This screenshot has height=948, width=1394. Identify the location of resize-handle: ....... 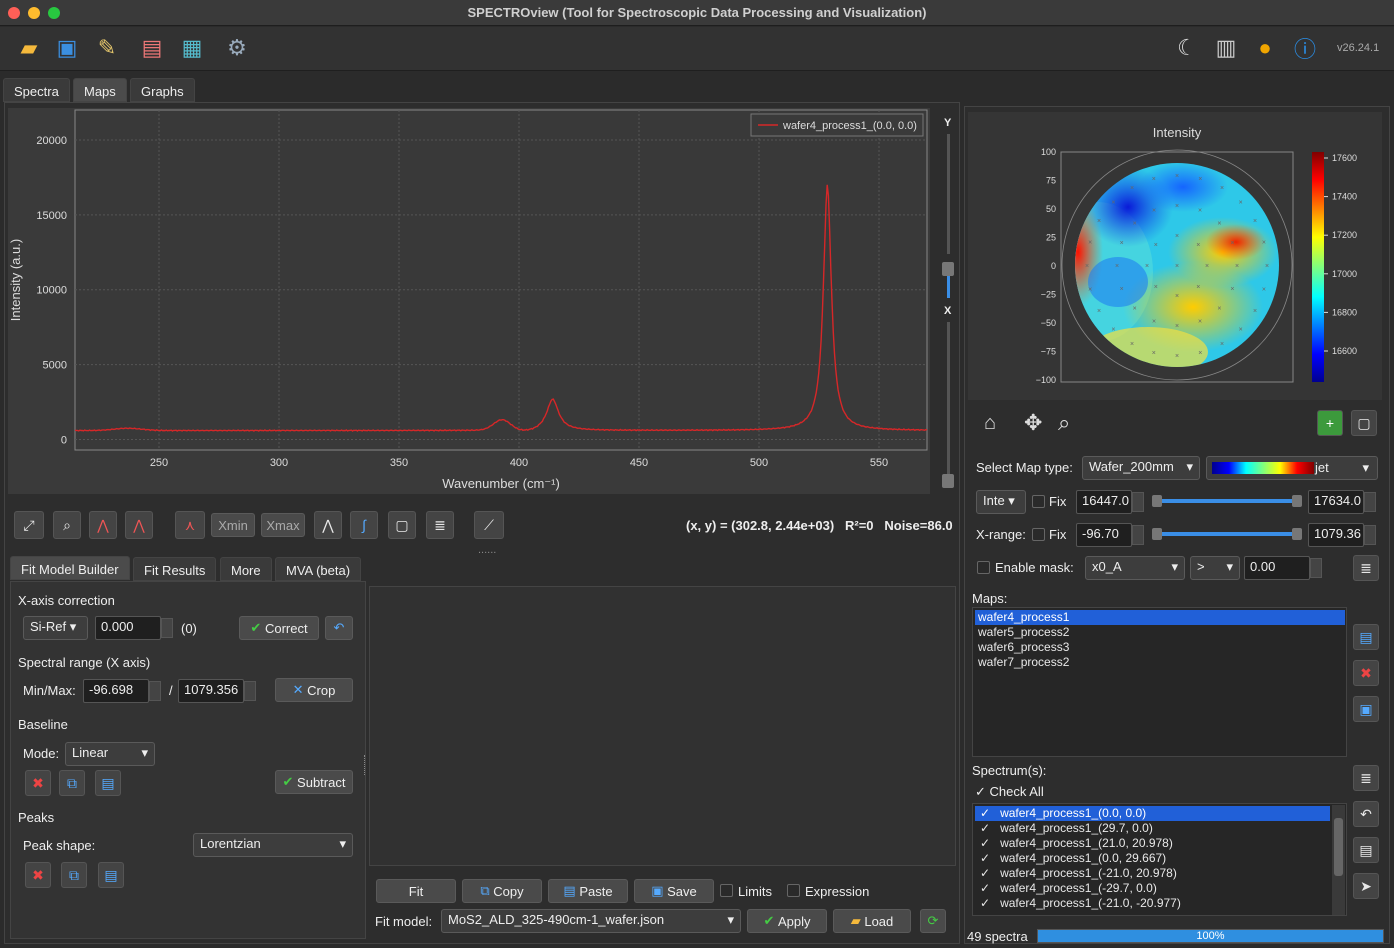
(487, 550).